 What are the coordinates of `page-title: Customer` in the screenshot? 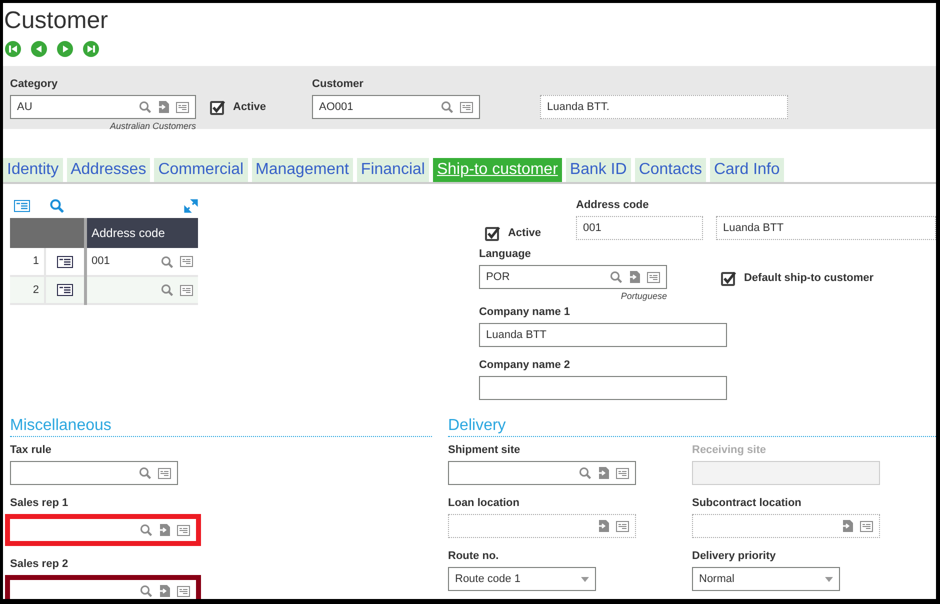 It's located at (56, 19).